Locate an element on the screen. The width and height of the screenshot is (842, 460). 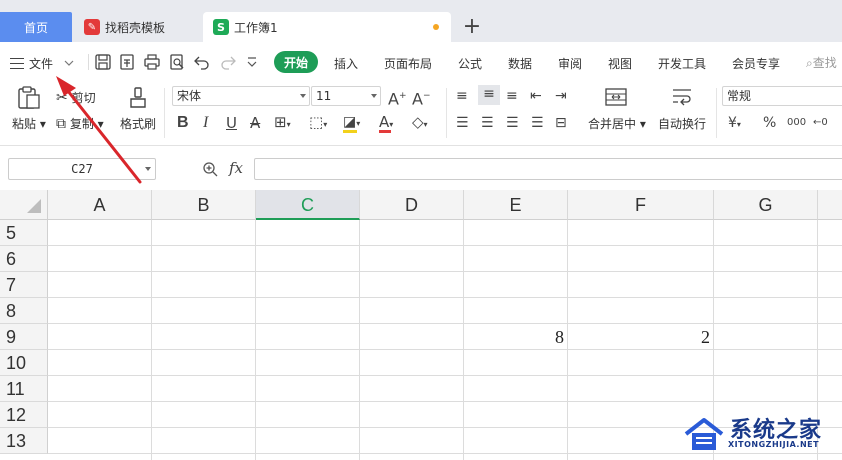
paste-icon is located at coordinates (29, 98).